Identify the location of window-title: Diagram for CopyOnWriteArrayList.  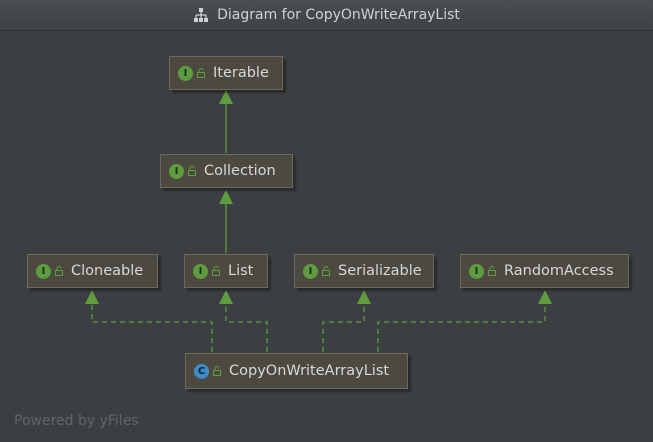
(338, 15).